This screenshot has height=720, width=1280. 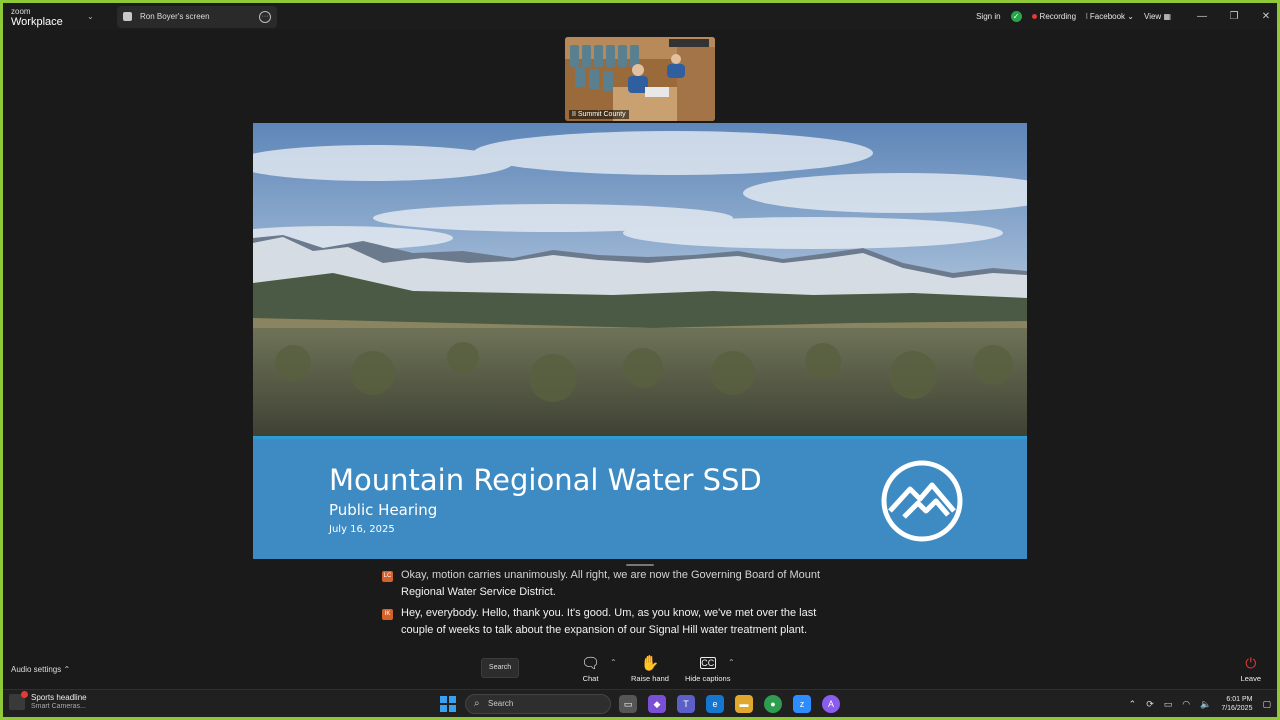 I want to click on edge-icon: e, so click(x=715, y=704).